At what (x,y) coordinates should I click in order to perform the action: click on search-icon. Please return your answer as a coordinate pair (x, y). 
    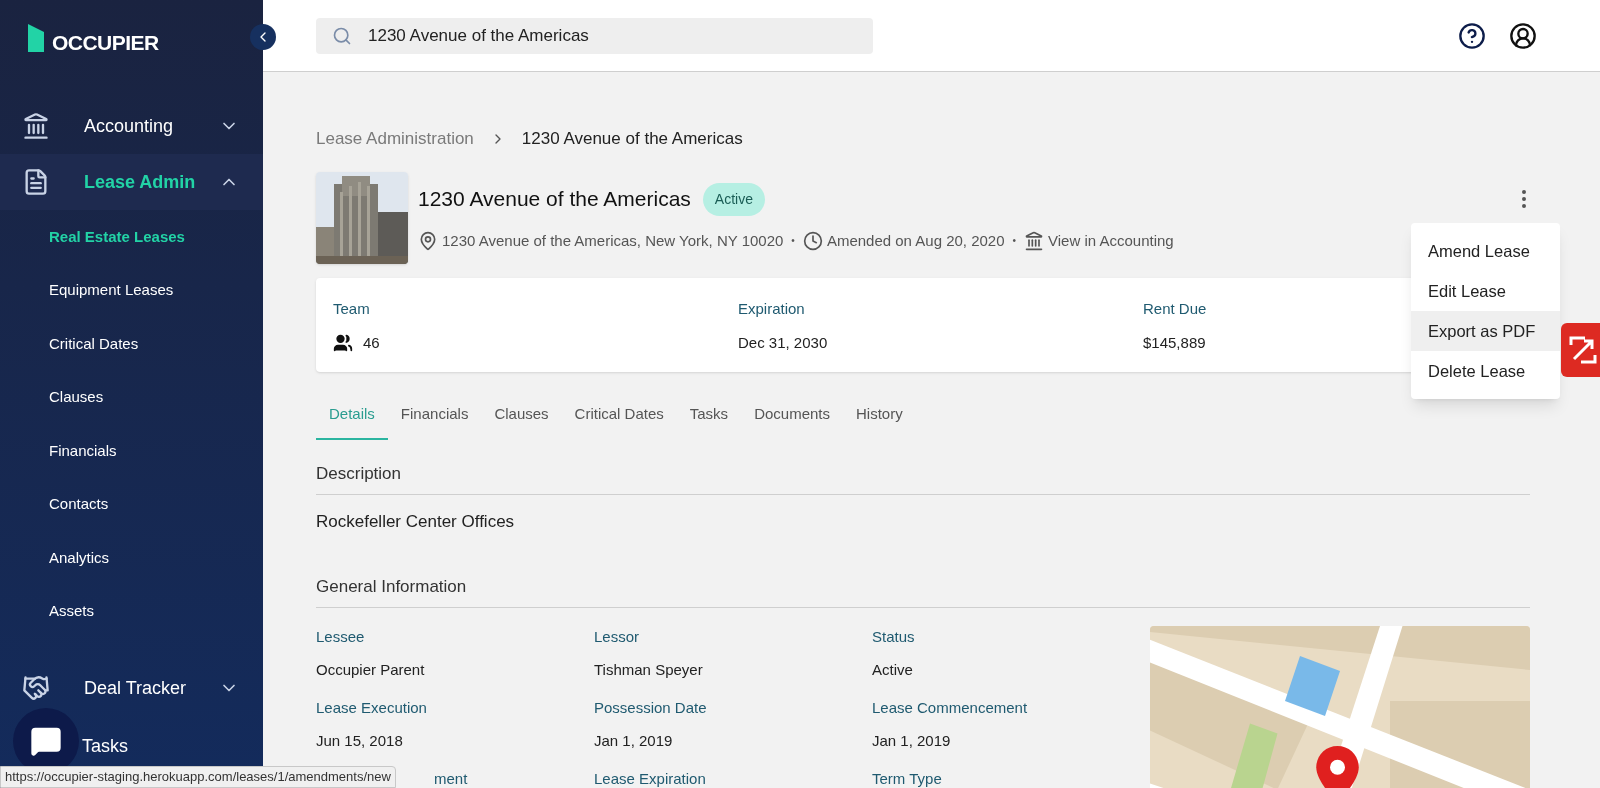
    Looking at the image, I should click on (342, 35).